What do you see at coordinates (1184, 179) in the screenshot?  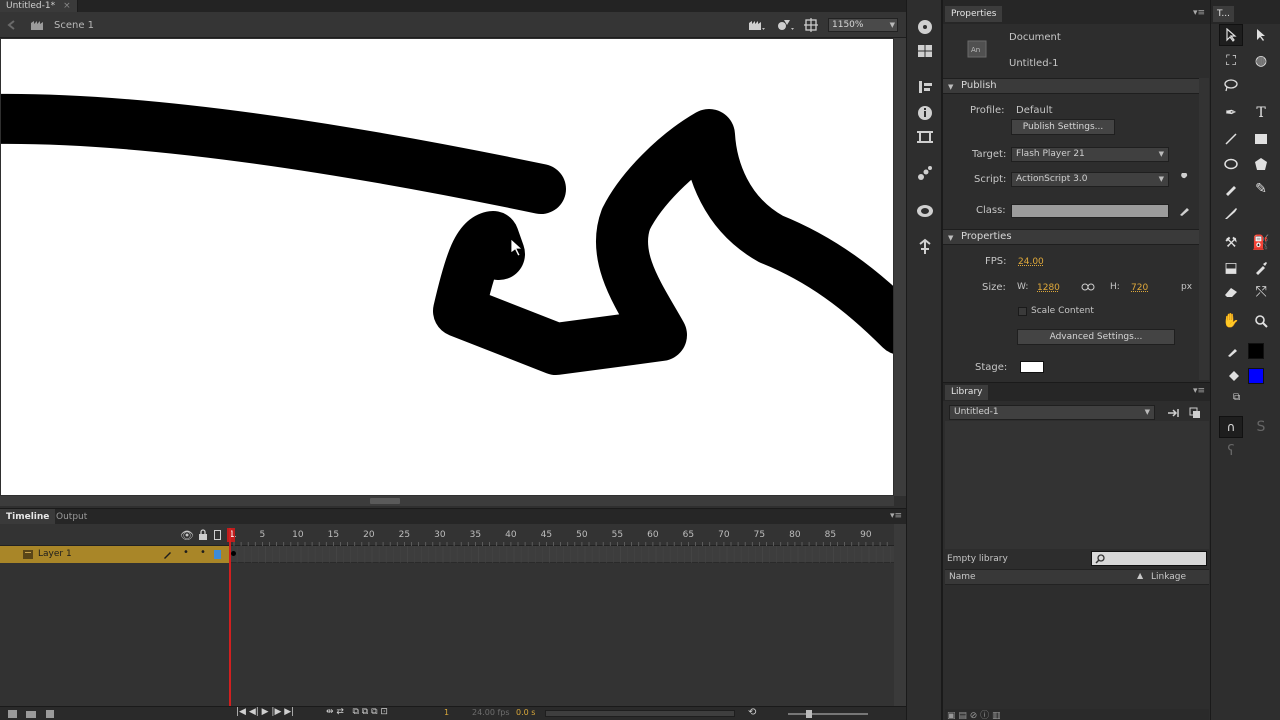 I see `wrench-icon` at bounding box center [1184, 179].